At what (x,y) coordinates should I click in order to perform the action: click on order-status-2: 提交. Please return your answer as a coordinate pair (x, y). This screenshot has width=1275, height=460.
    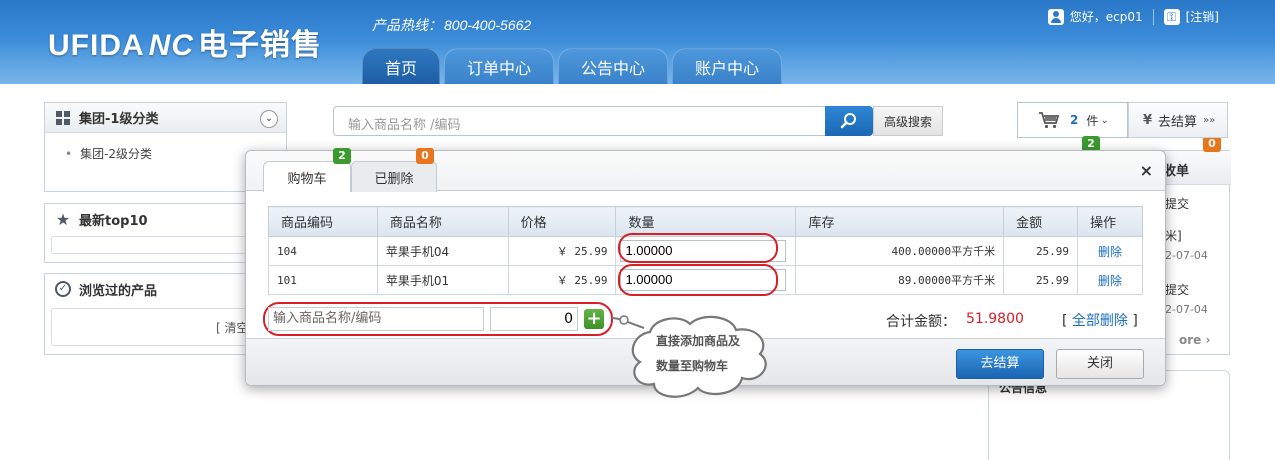
    Looking at the image, I should click on (1177, 290).